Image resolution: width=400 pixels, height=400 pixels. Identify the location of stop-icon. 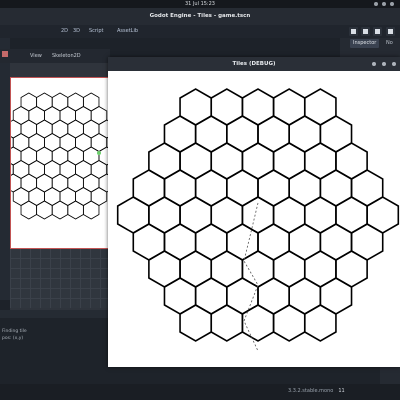
(377, 31).